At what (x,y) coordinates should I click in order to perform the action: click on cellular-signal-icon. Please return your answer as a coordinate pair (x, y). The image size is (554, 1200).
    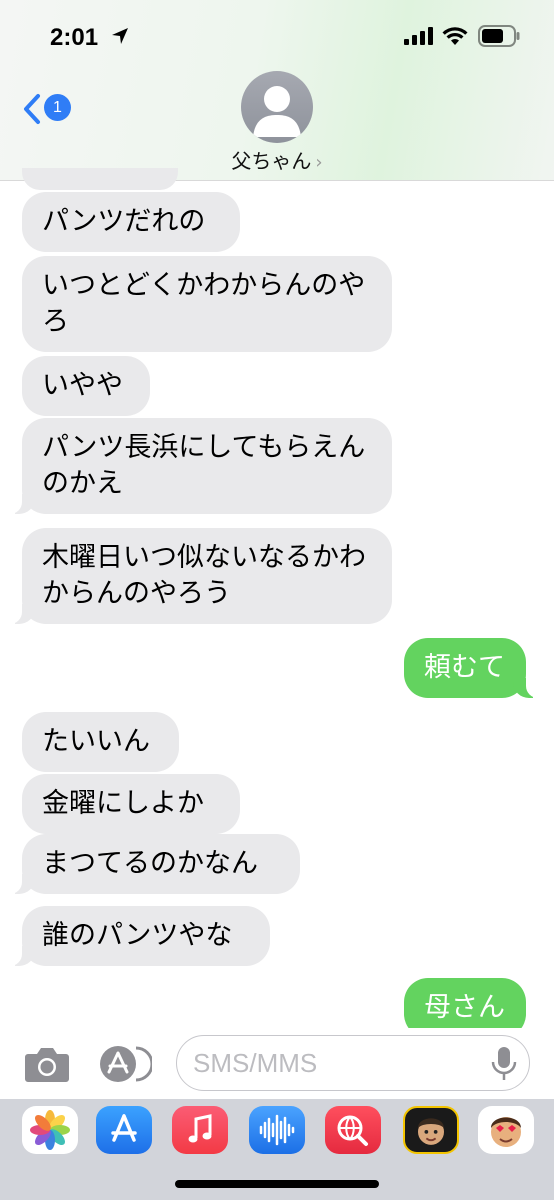
    Looking at the image, I should click on (418, 36).